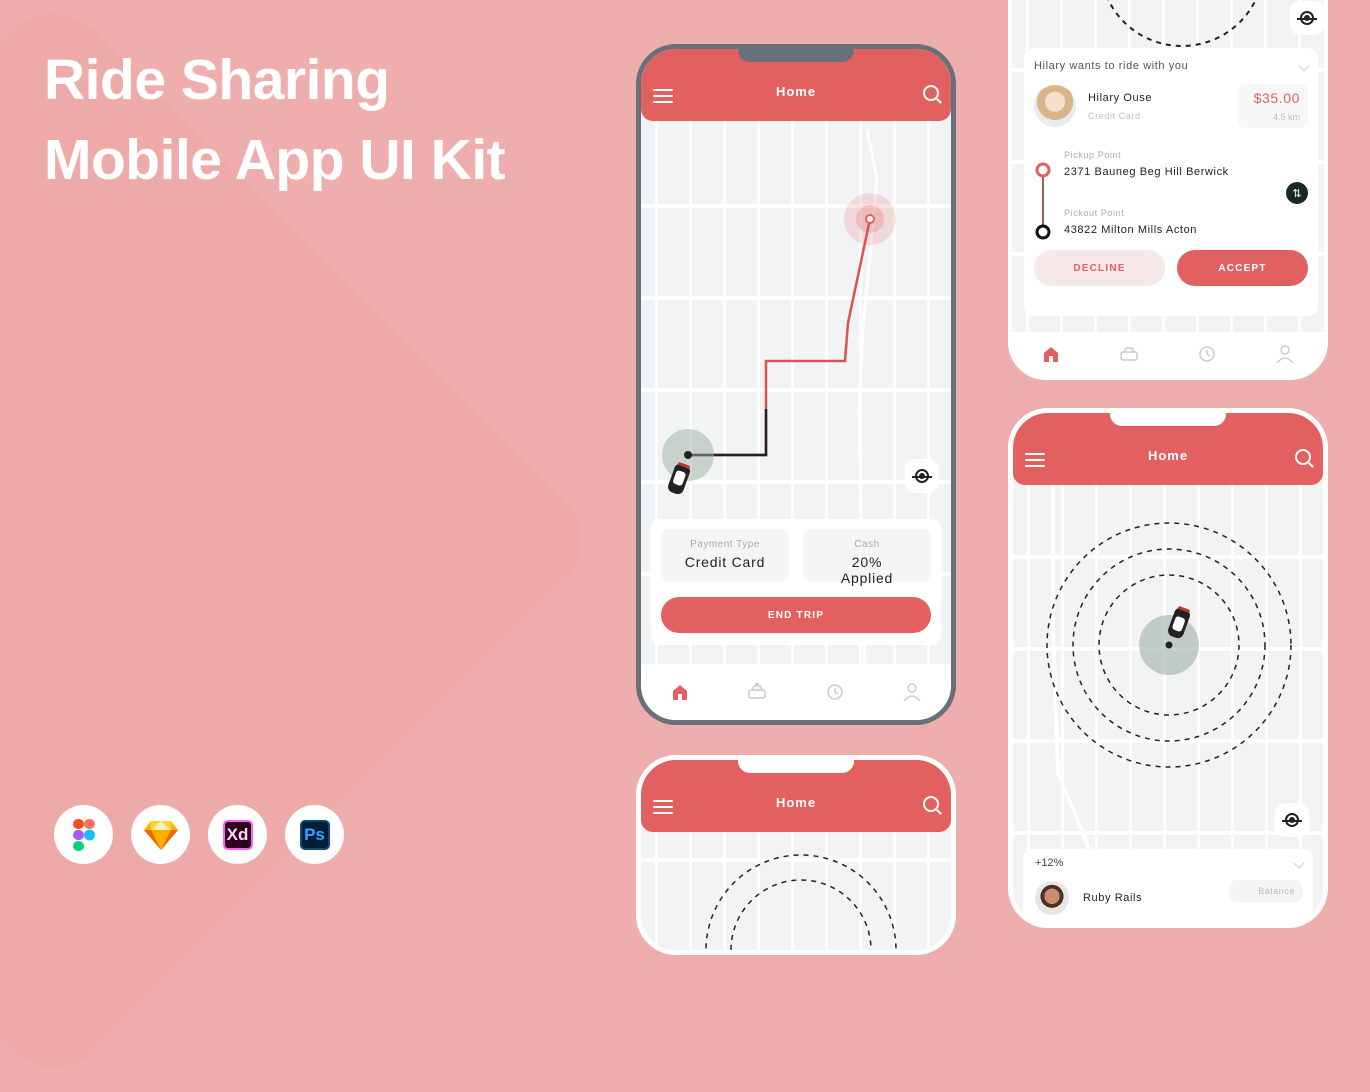 Image resolution: width=1370 pixels, height=1092 pixels. Describe the element at coordinates (275, 120) in the screenshot. I see `hero-title: Ride Sharing Mobile App UI Kit` at that location.